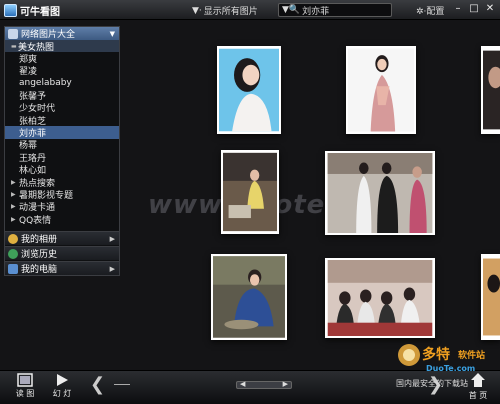 The image size is (500, 404). What do you see at coordinates (62, 70) in the screenshot?
I see `sidebar-item-person: 翟凌` at bounding box center [62, 70].